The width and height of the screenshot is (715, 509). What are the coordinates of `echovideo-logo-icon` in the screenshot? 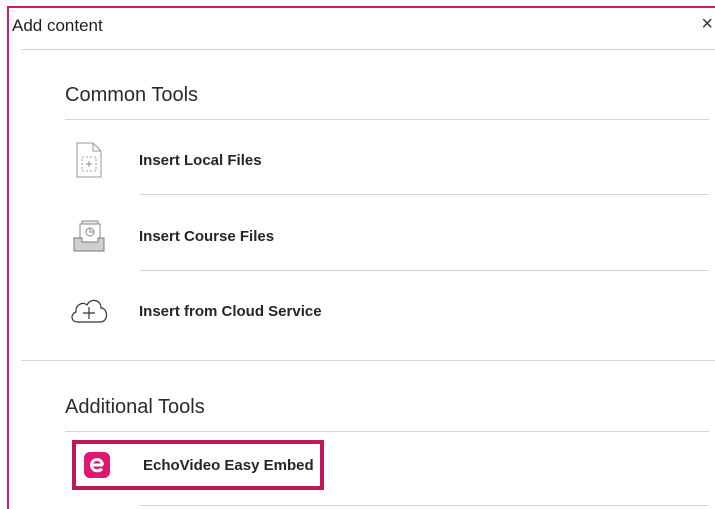 It's located at (97, 465).